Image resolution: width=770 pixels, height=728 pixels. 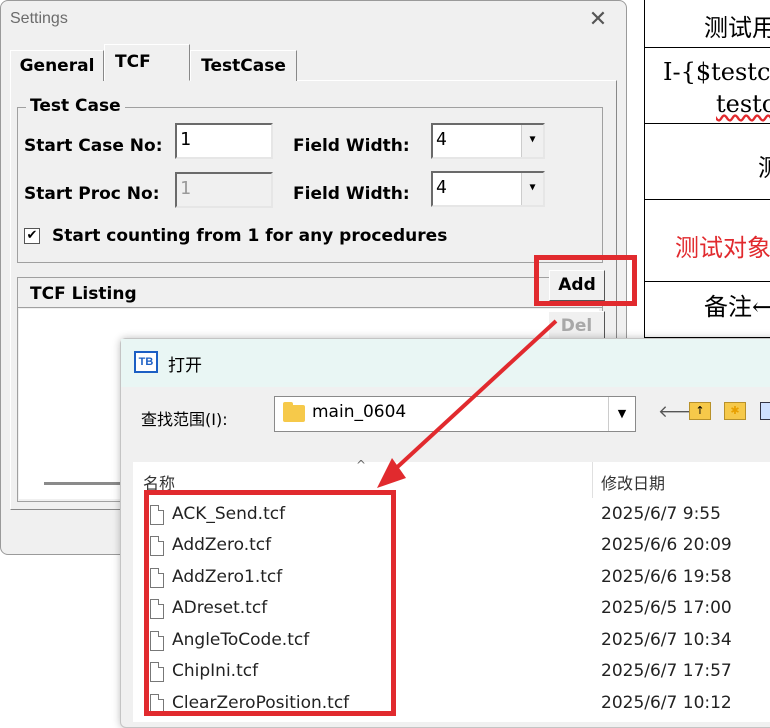 I want to click on arrow-shaft, so click(x=474, y=396).